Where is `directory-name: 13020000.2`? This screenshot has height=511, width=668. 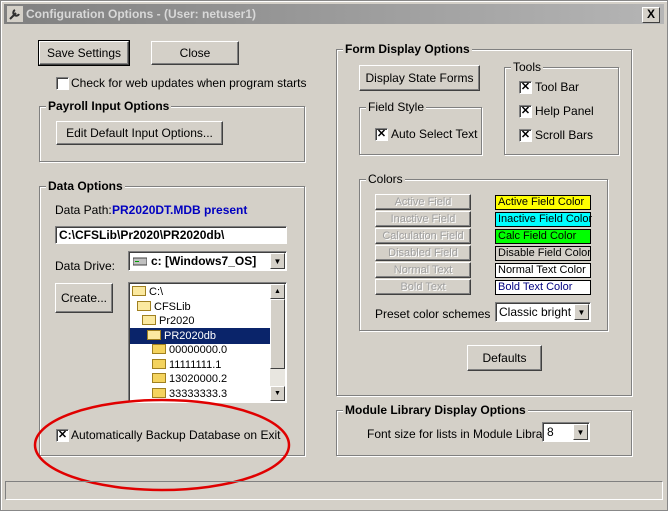 directory-name: 13020000.2 is located at coordinates (198, 379).